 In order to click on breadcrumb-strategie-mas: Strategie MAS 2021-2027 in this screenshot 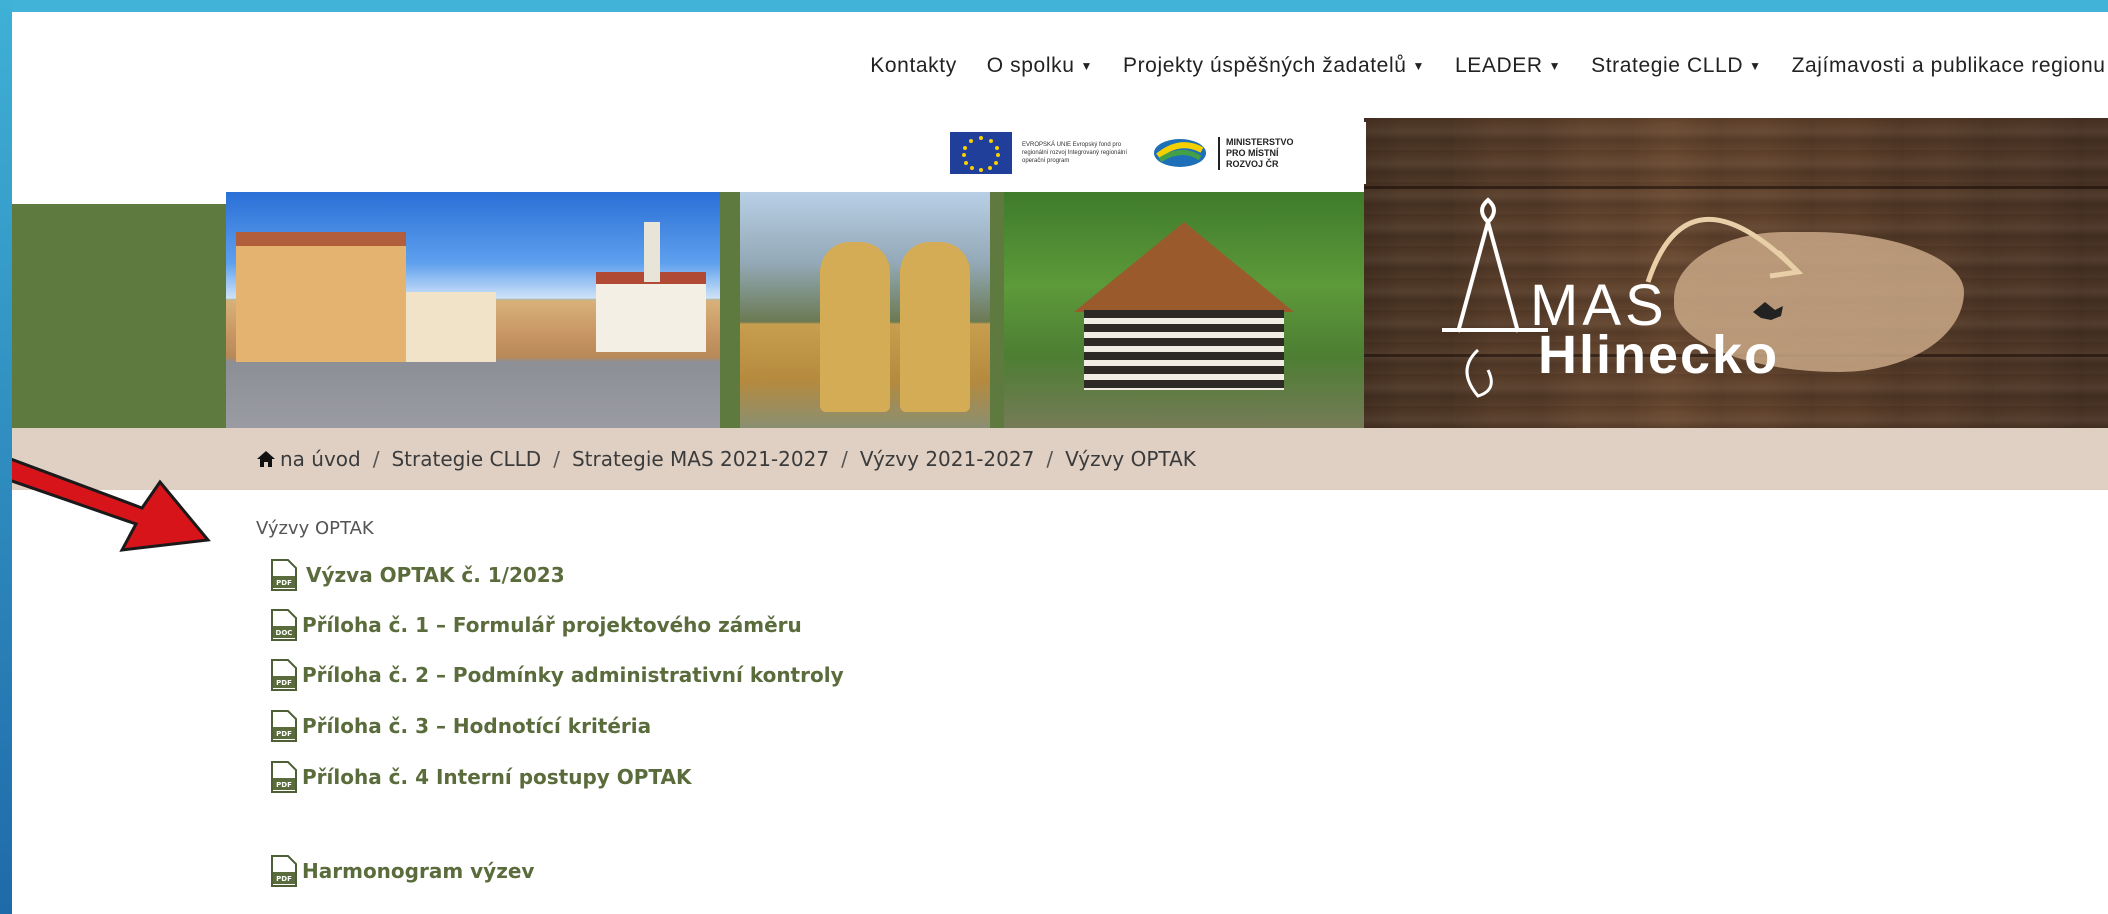, I will do `click(700, 459)`.